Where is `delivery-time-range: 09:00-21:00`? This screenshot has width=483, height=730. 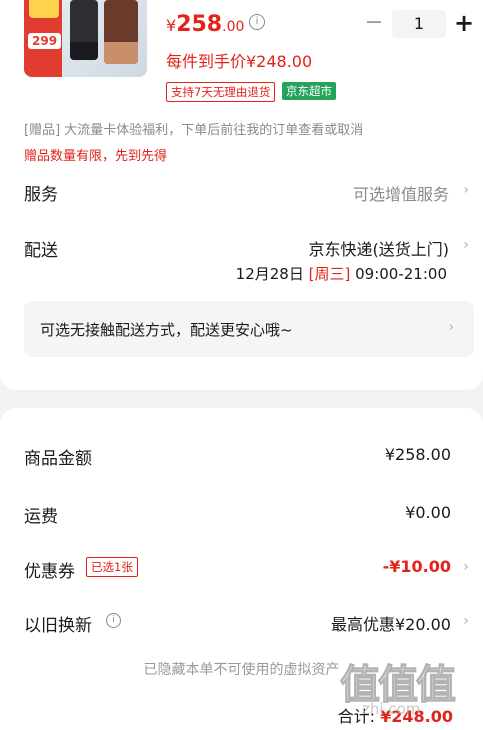 delivery-time-range: 09:00-21:00 is located at coordinates (401, 274).